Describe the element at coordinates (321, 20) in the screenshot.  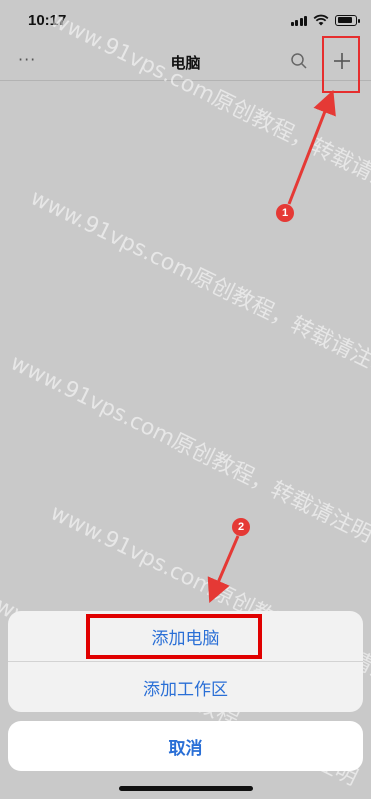
I see `wifi-icon` at that location.